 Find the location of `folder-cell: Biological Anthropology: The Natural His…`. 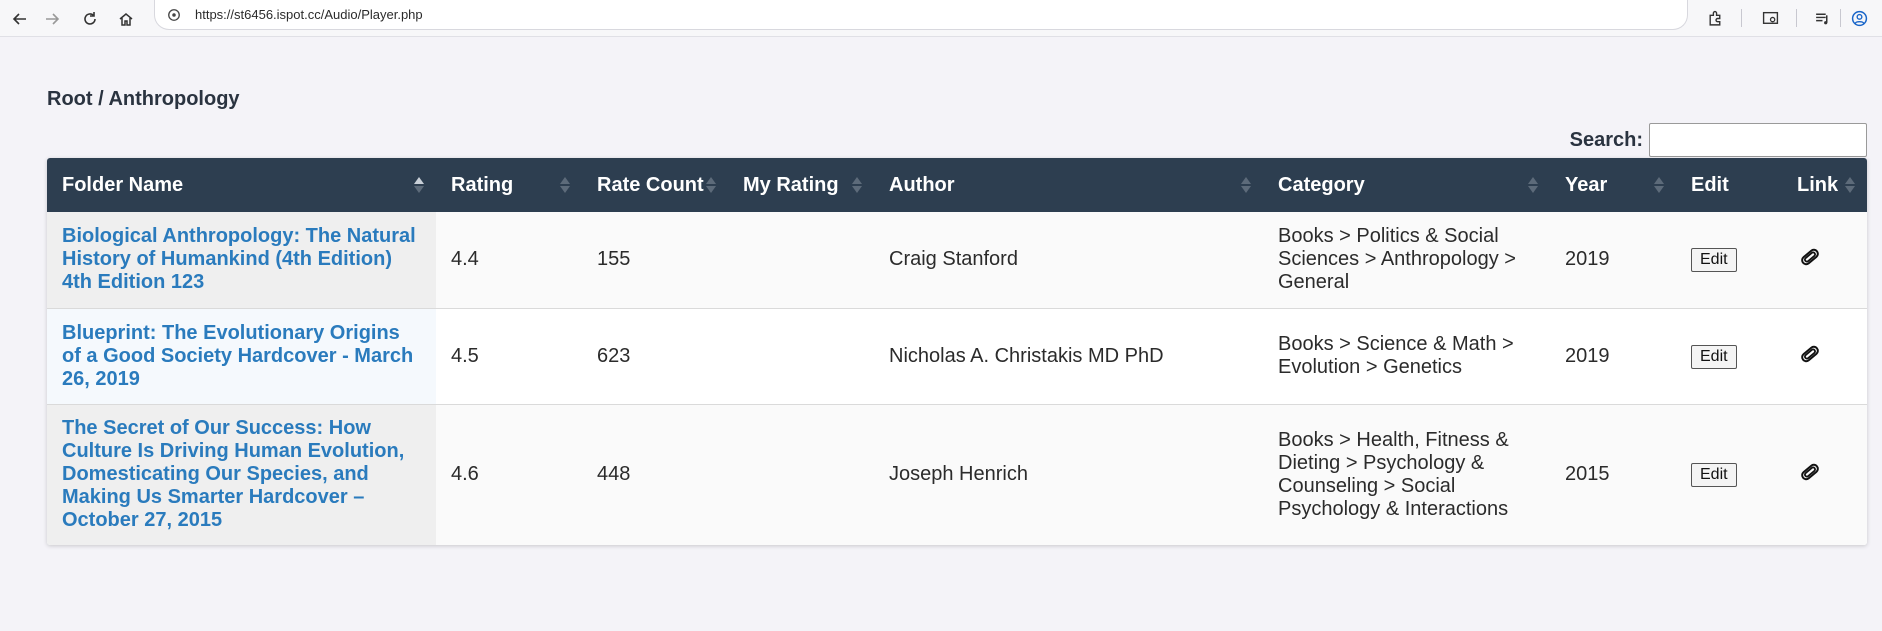

folder-cell: Biological Anthropology: The Natural His… is located at coordinates (241, 260).